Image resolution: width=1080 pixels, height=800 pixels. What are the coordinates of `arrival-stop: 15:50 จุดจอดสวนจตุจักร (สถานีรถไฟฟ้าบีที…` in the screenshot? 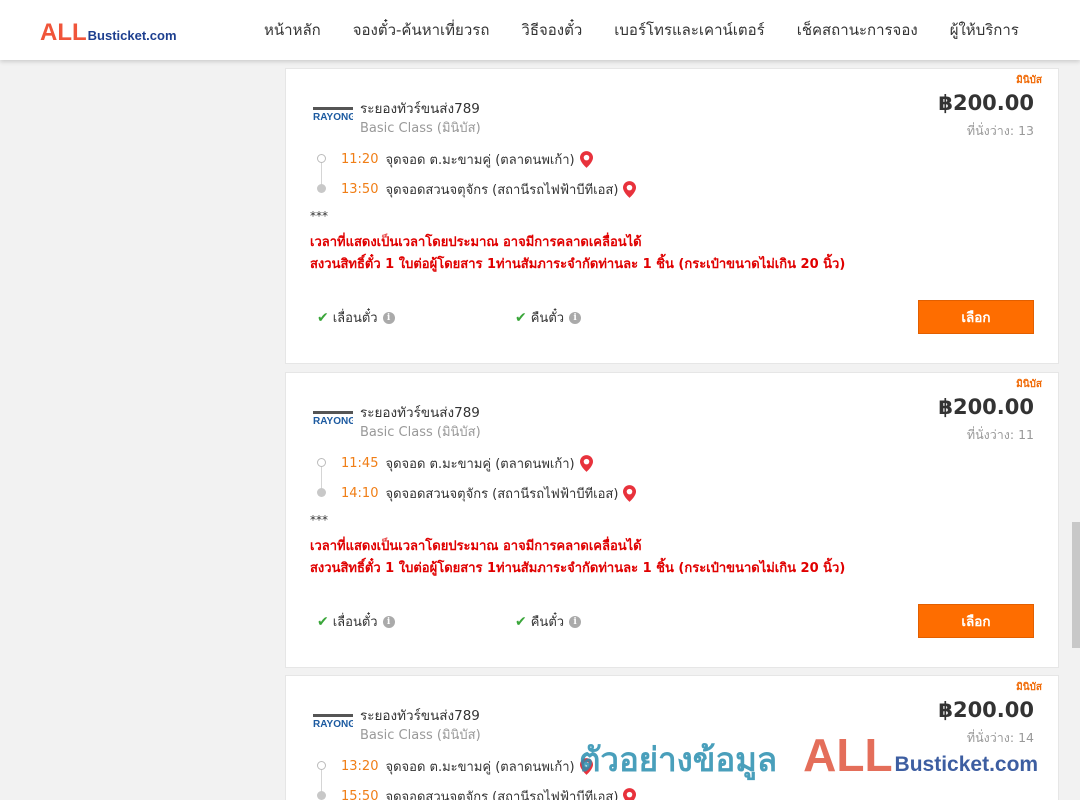 It's located at (489, 793).